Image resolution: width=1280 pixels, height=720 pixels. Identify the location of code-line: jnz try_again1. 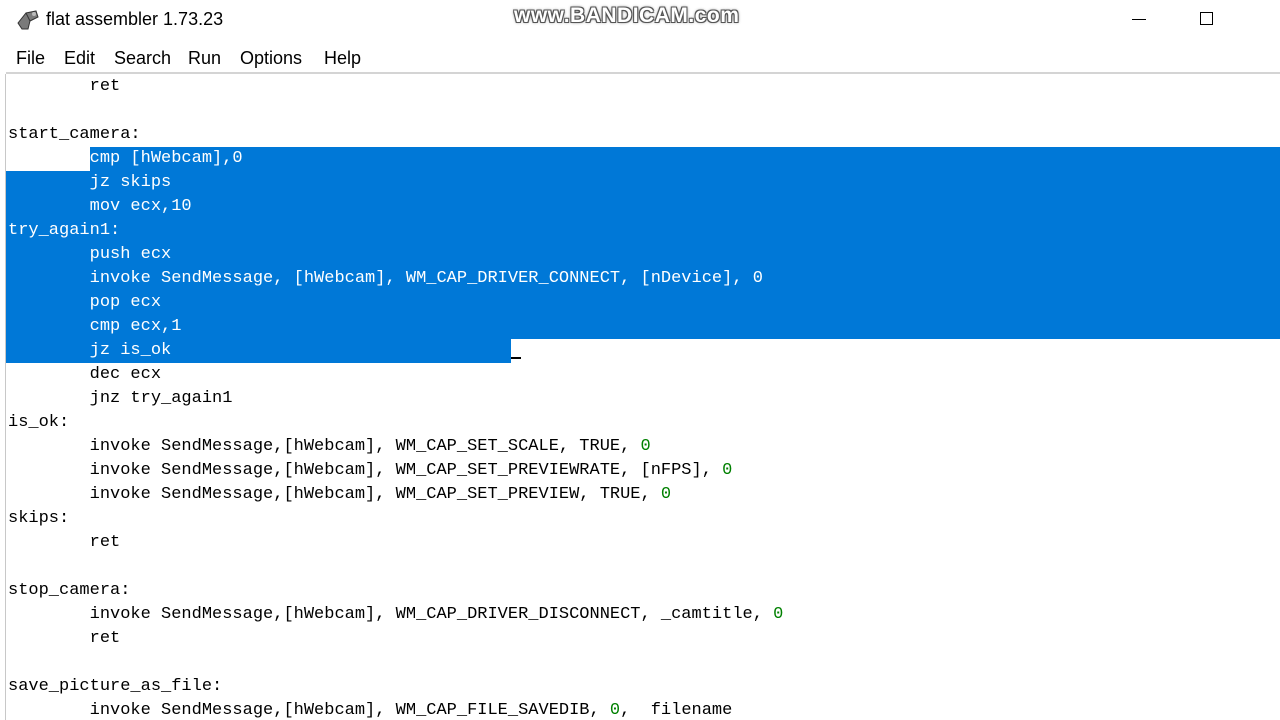
(120, 399).